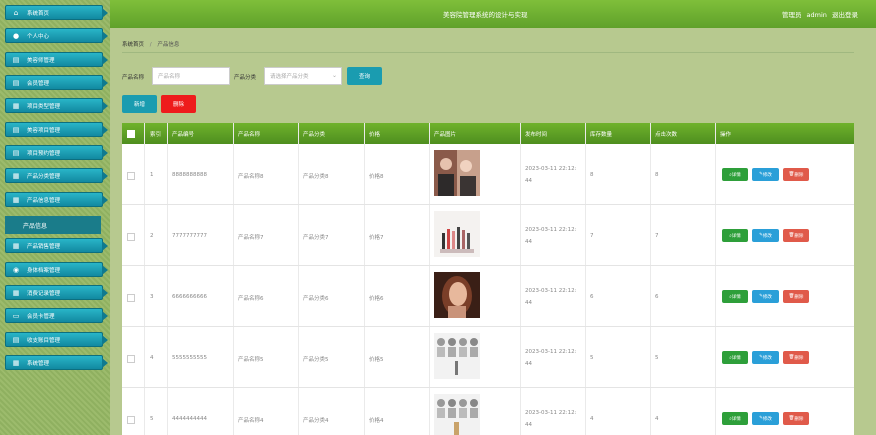 The height and width of the screenshot is (435, 876). Describe the element at coordinates (657, 419) in the screenshot. I see `cell-clicks: 4` at that location.